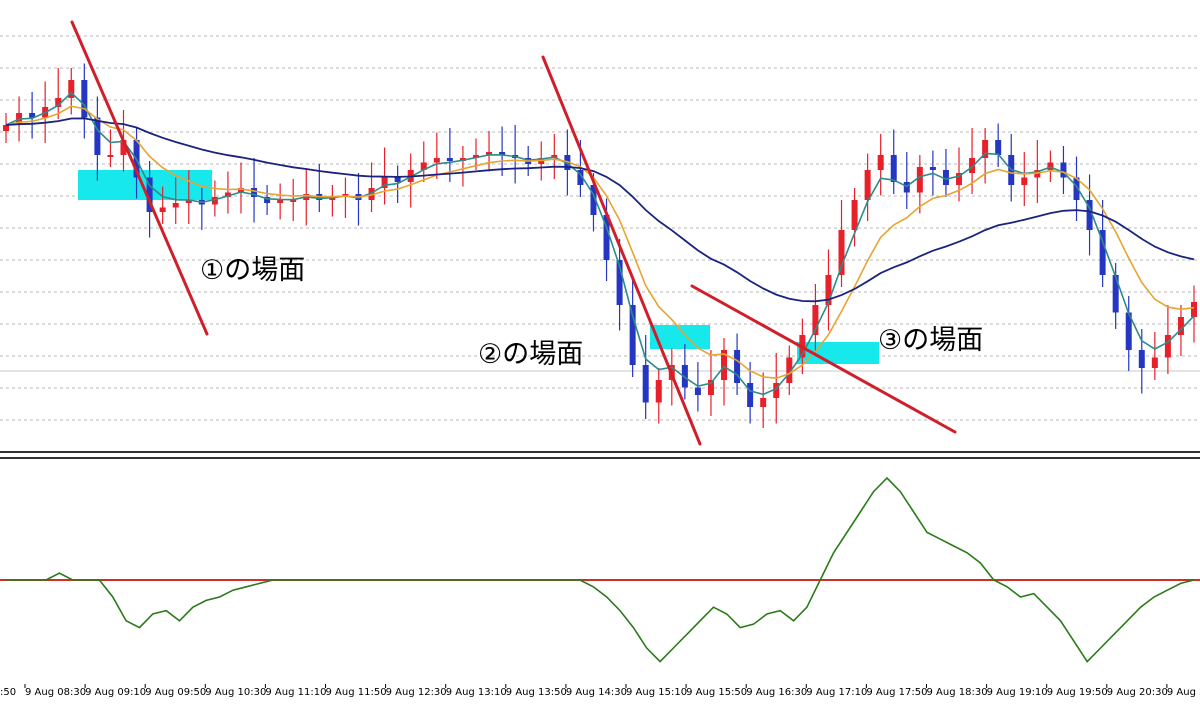  I want to click on x-tick-label: 9 Aug 16:30, so click(776, 692).